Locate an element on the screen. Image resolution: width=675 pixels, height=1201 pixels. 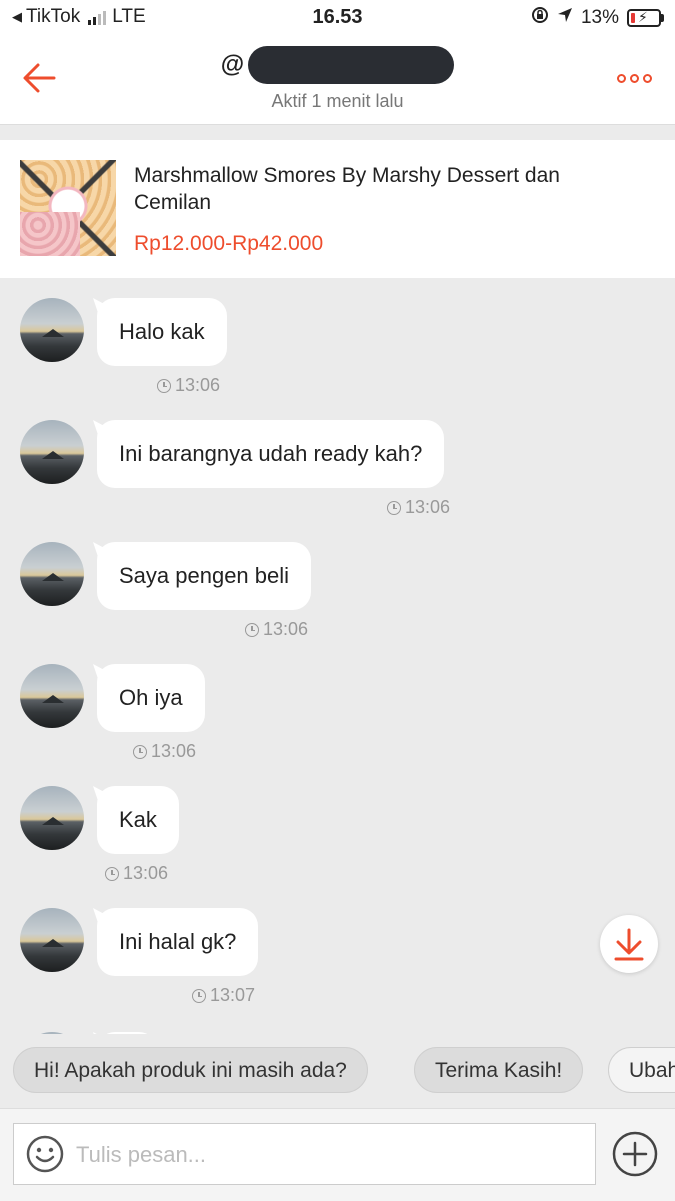
username-redaction is located at coordinates (351, 65).